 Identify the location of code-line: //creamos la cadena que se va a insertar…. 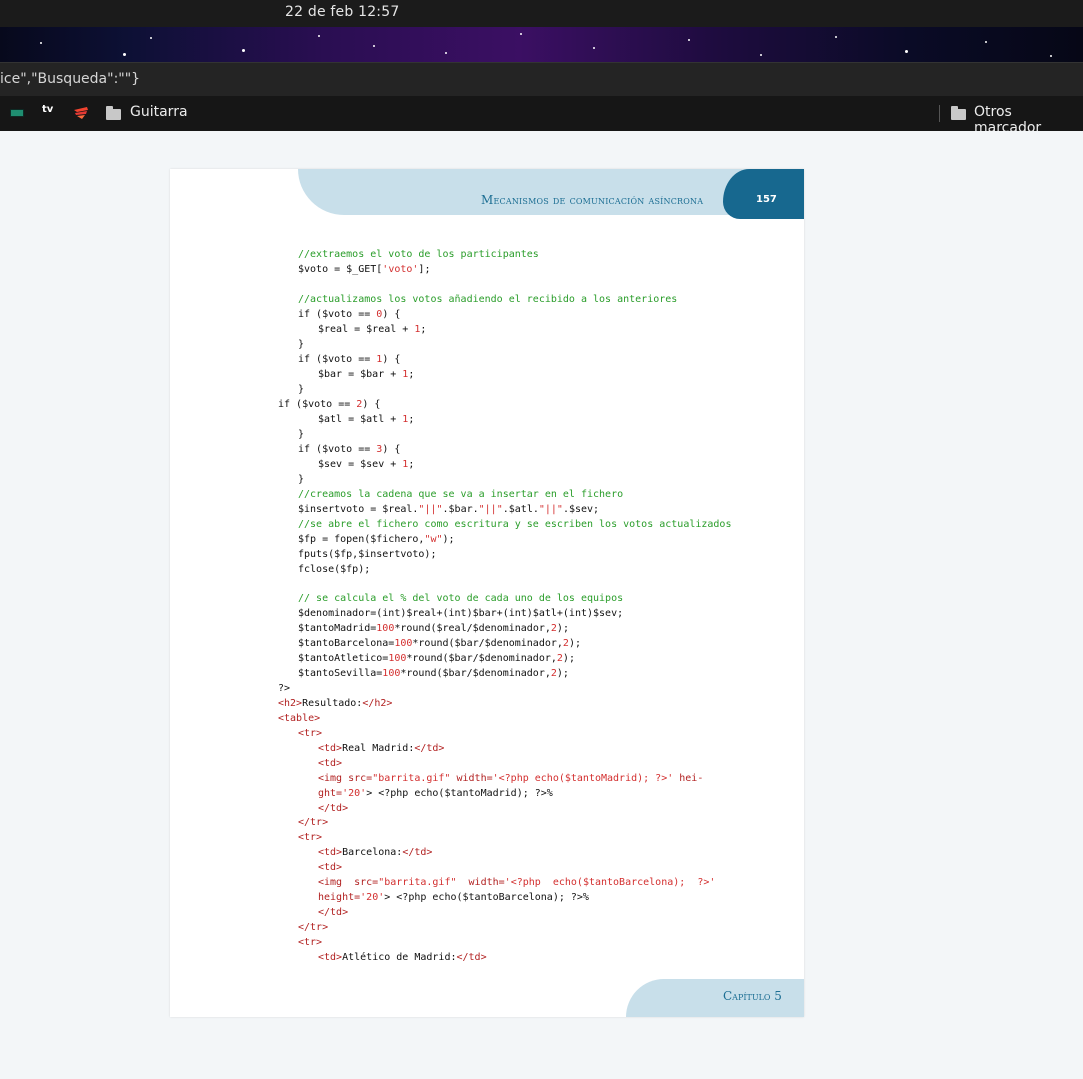
(461, 494).